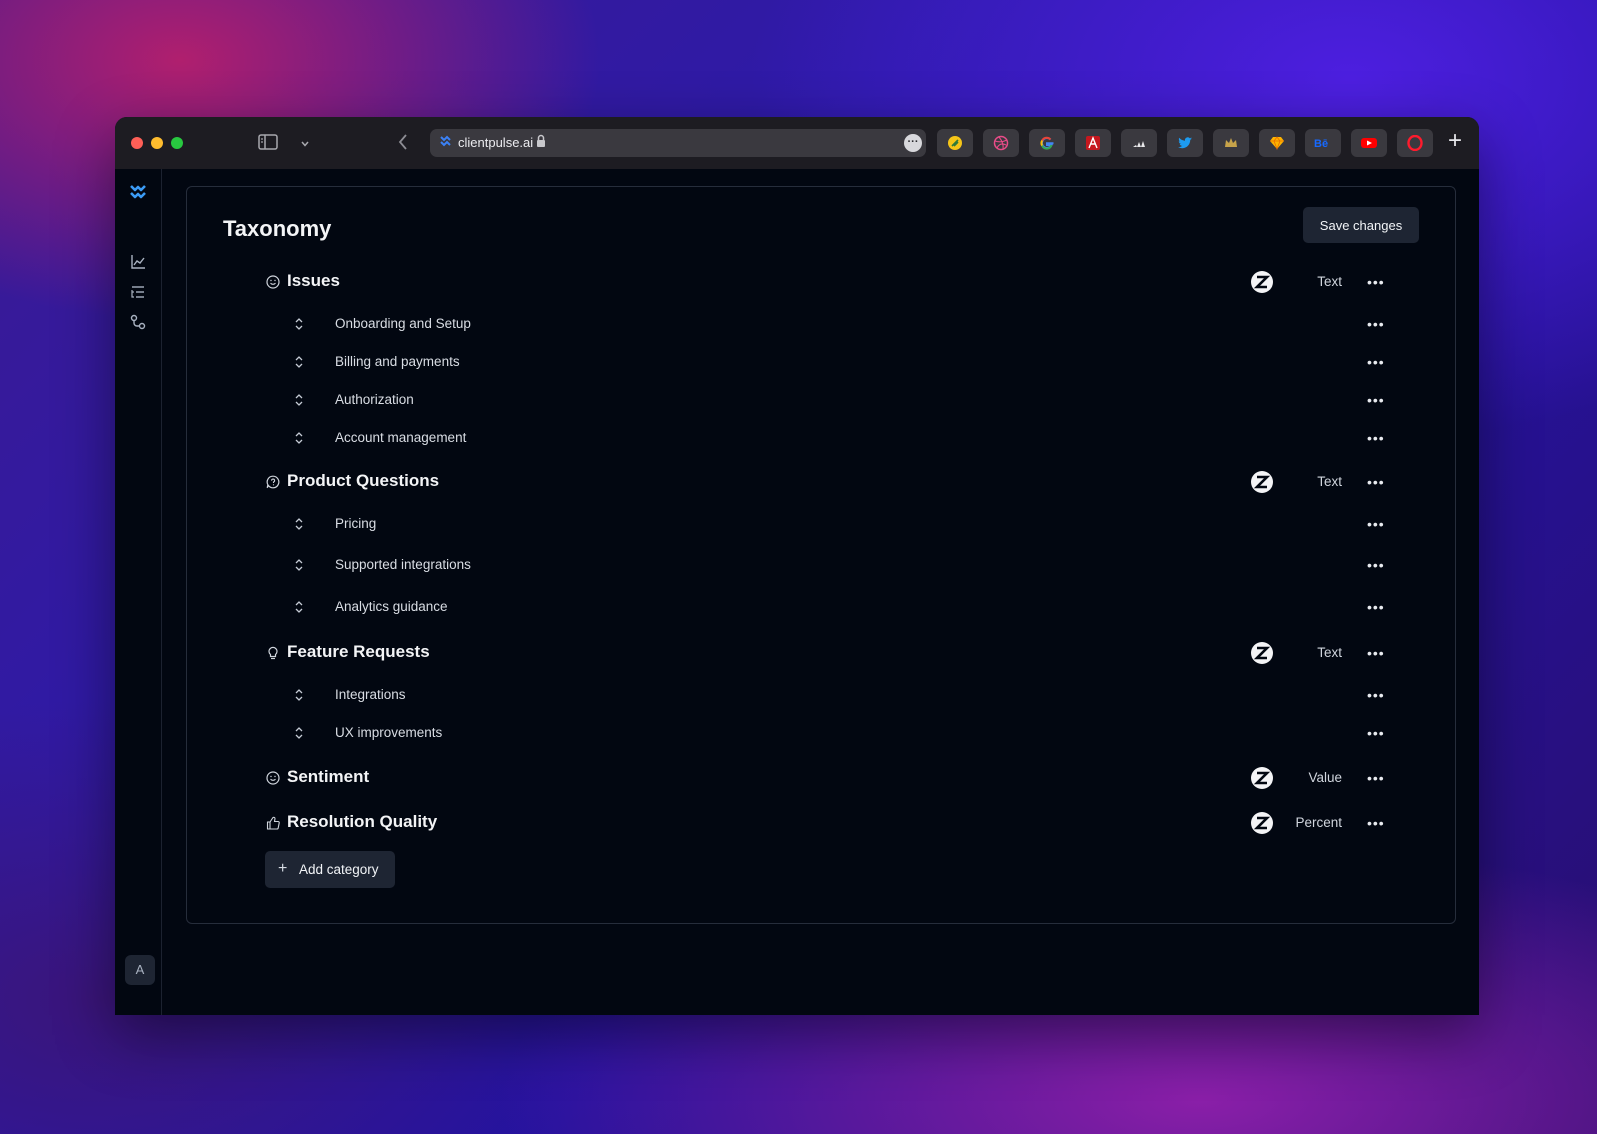 Image resolution: width=1597 pixels, height=1134 pixels. What do you see at coordinates (268, 143) in the screenshot?
I see `sidebar-toggle-icon` at bounding box center [268, 143].